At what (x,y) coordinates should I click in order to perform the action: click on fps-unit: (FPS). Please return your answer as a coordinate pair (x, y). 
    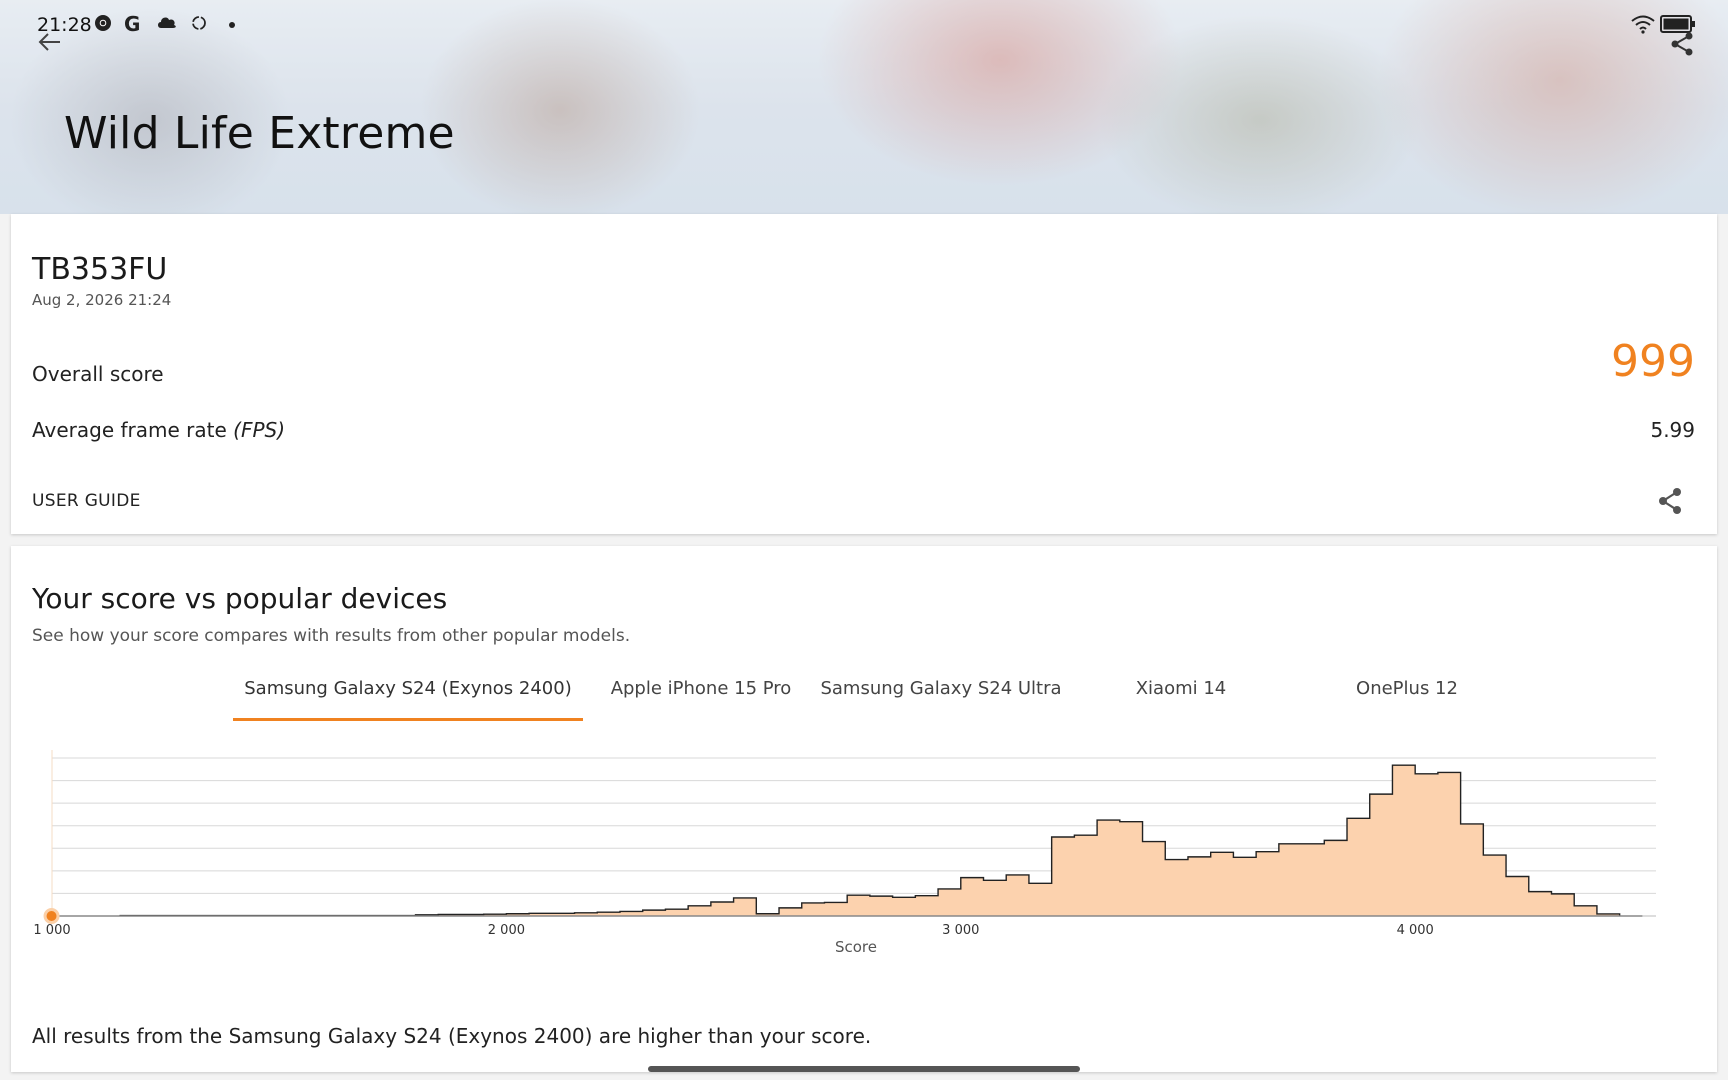
    Looking at the image, I should click on (259, 430).